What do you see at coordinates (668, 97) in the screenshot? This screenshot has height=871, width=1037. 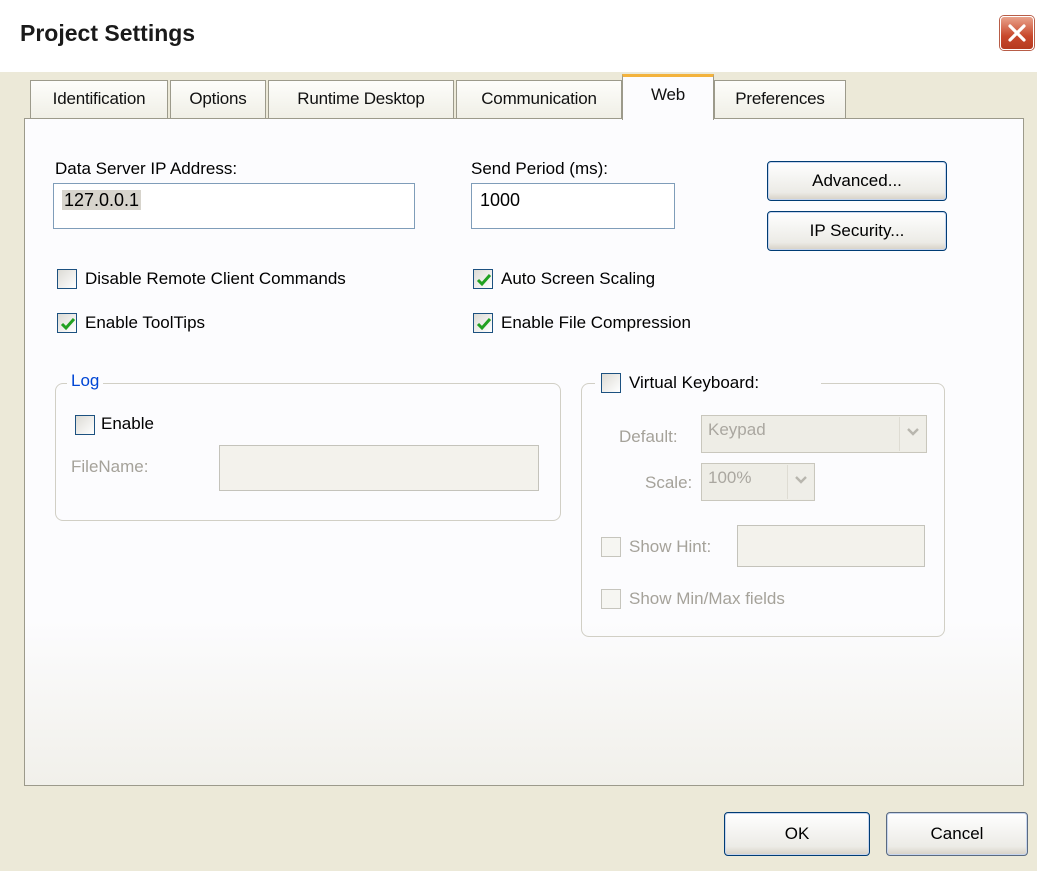 I see `tab-web: Web` at bounding box center [668, 97].